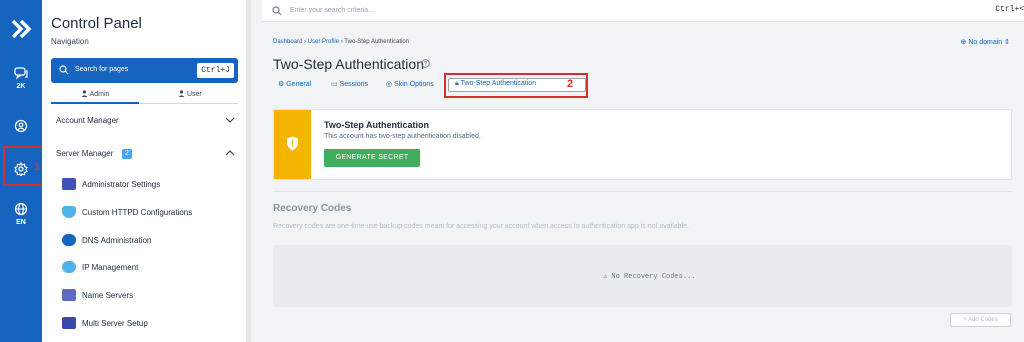 The image size is (1024, 342). What do you see at coordinates (457, 83) in the screenshot?
I see `lock-icon: 🔒︎` at bounding box center [457, 83].